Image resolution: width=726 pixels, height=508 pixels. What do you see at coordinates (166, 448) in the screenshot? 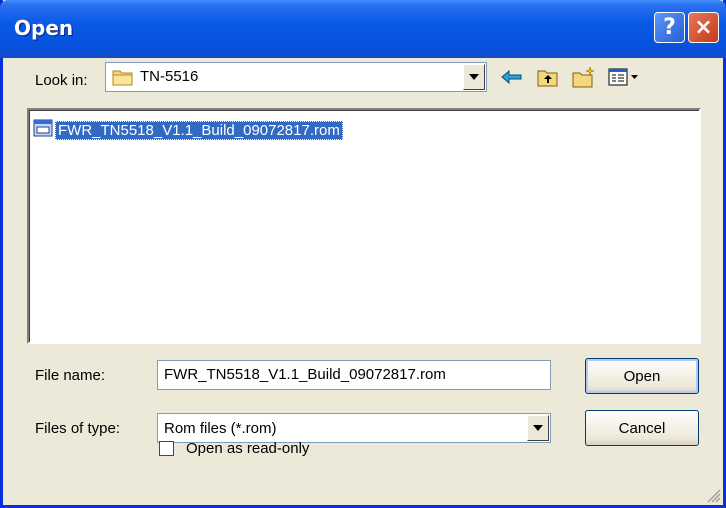
I see `read-only-checkbox` at bounding box center [166, 448].